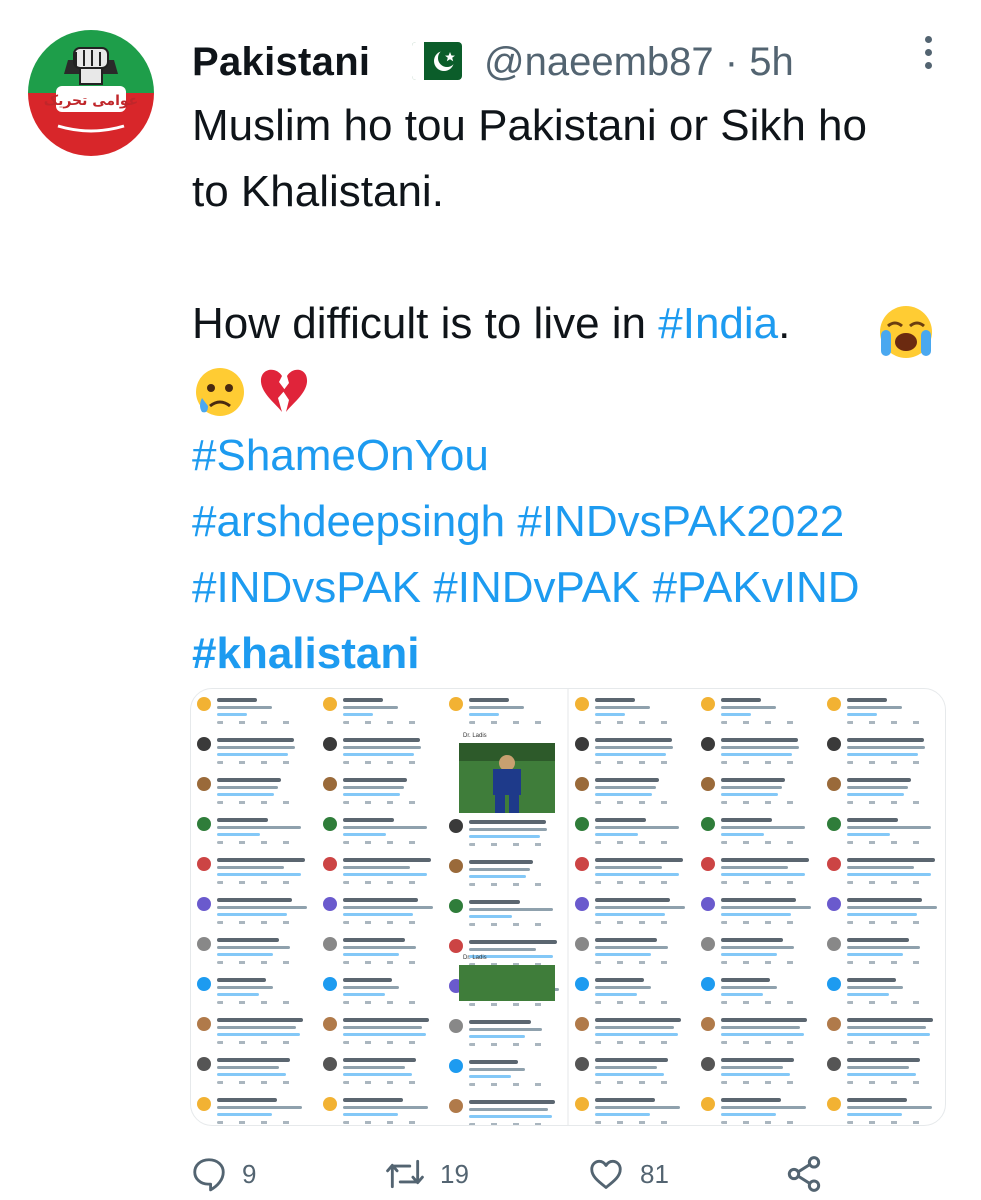 This screenshot has width=981, height=1200. I want to click on timestamp: 5h, so click(771, 62).